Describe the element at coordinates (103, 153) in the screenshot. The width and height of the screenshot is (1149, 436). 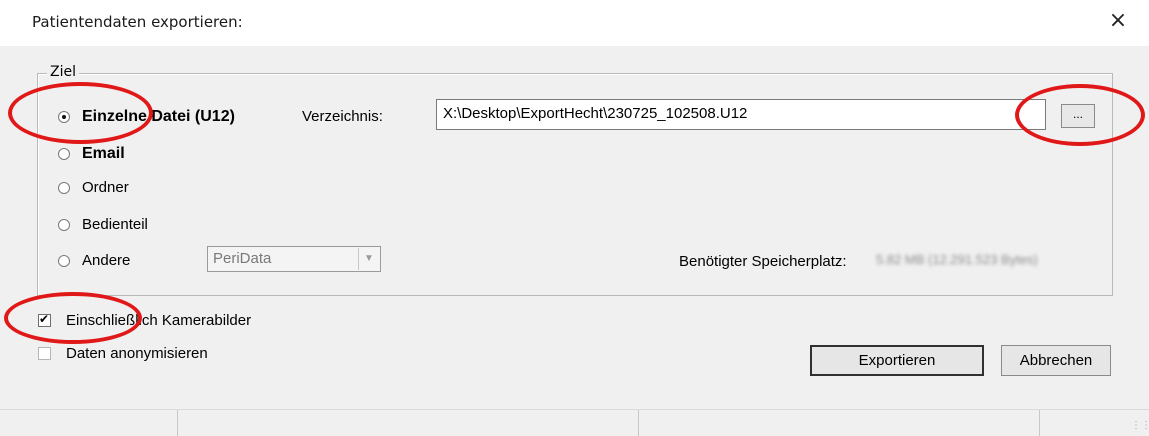
I see `radio-label: Email` at that location.